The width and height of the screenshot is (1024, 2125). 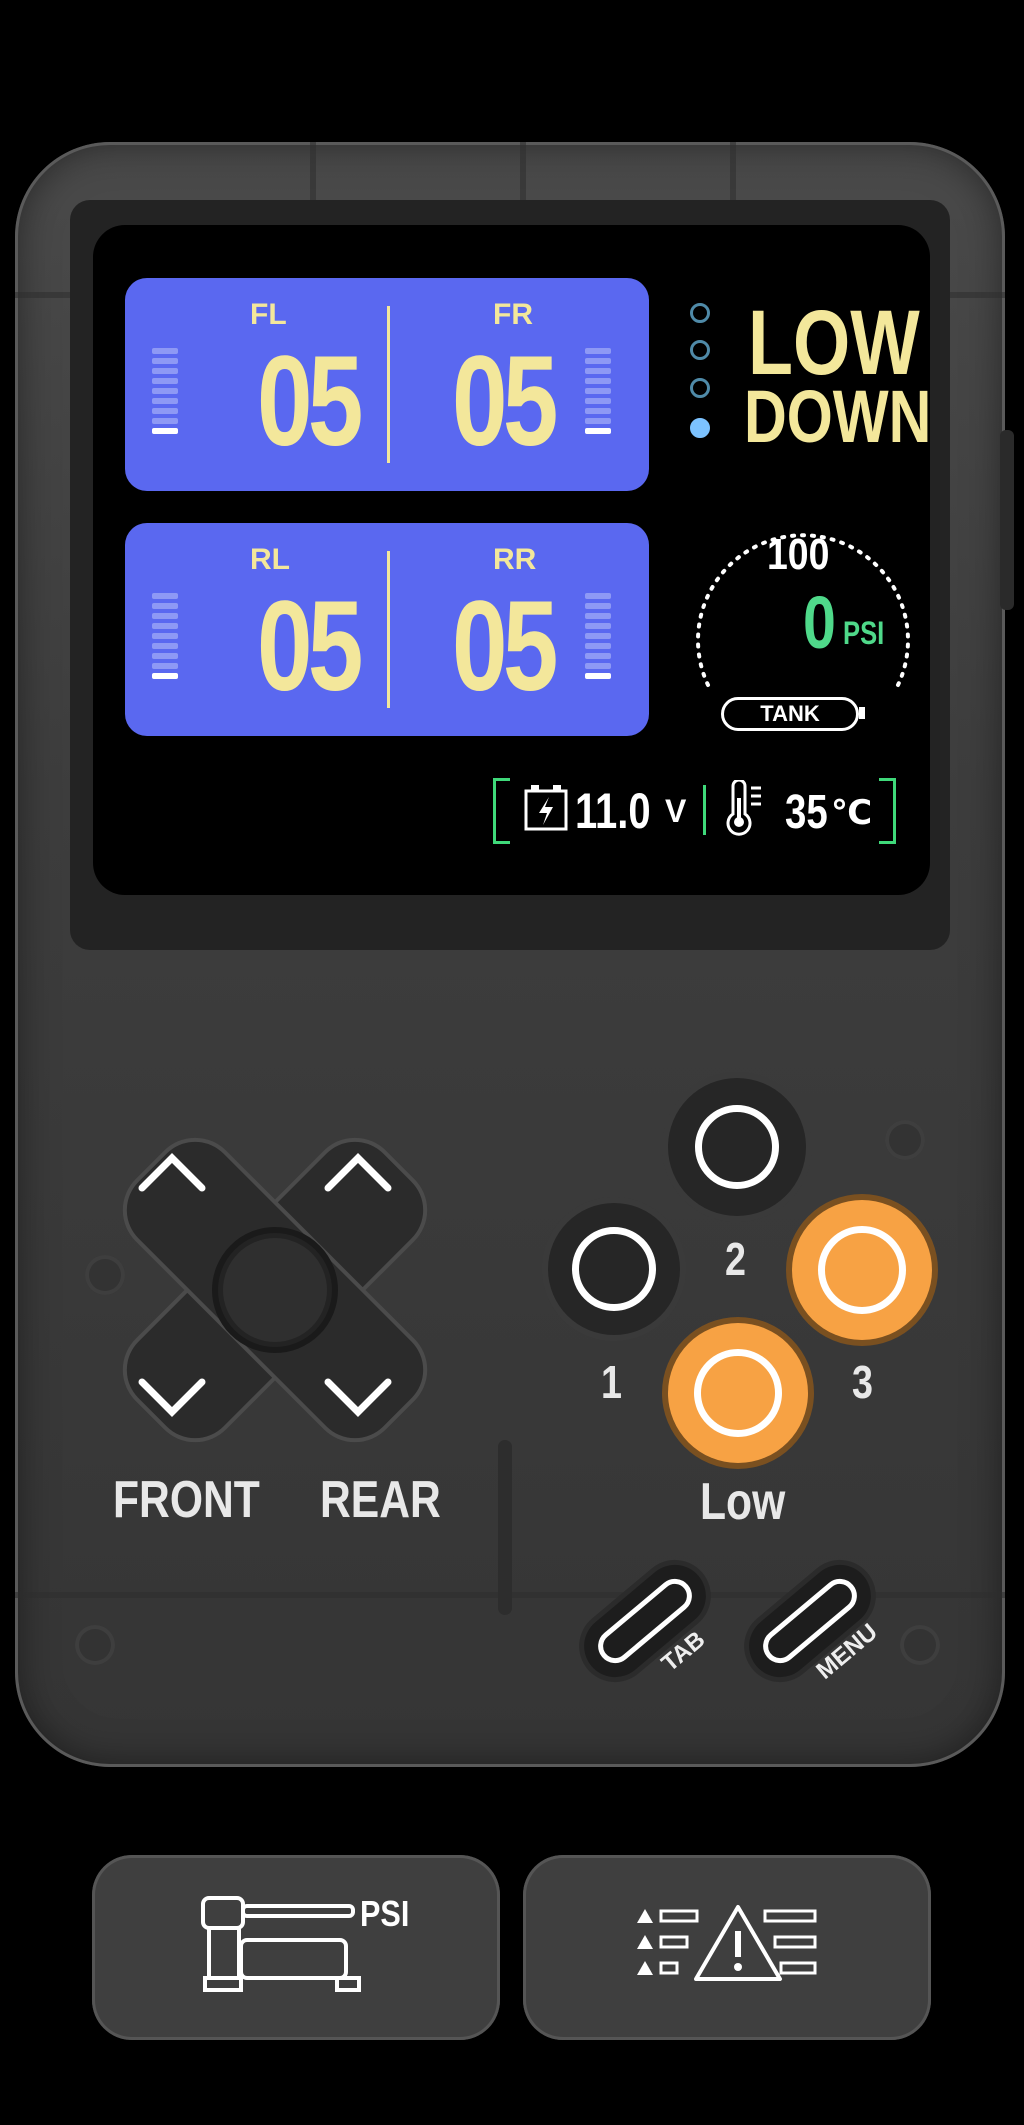 What do you see at coordinates (862, 1270) in the screenshot?
I see `preset-3-button` at bounding box center [862, 1270].